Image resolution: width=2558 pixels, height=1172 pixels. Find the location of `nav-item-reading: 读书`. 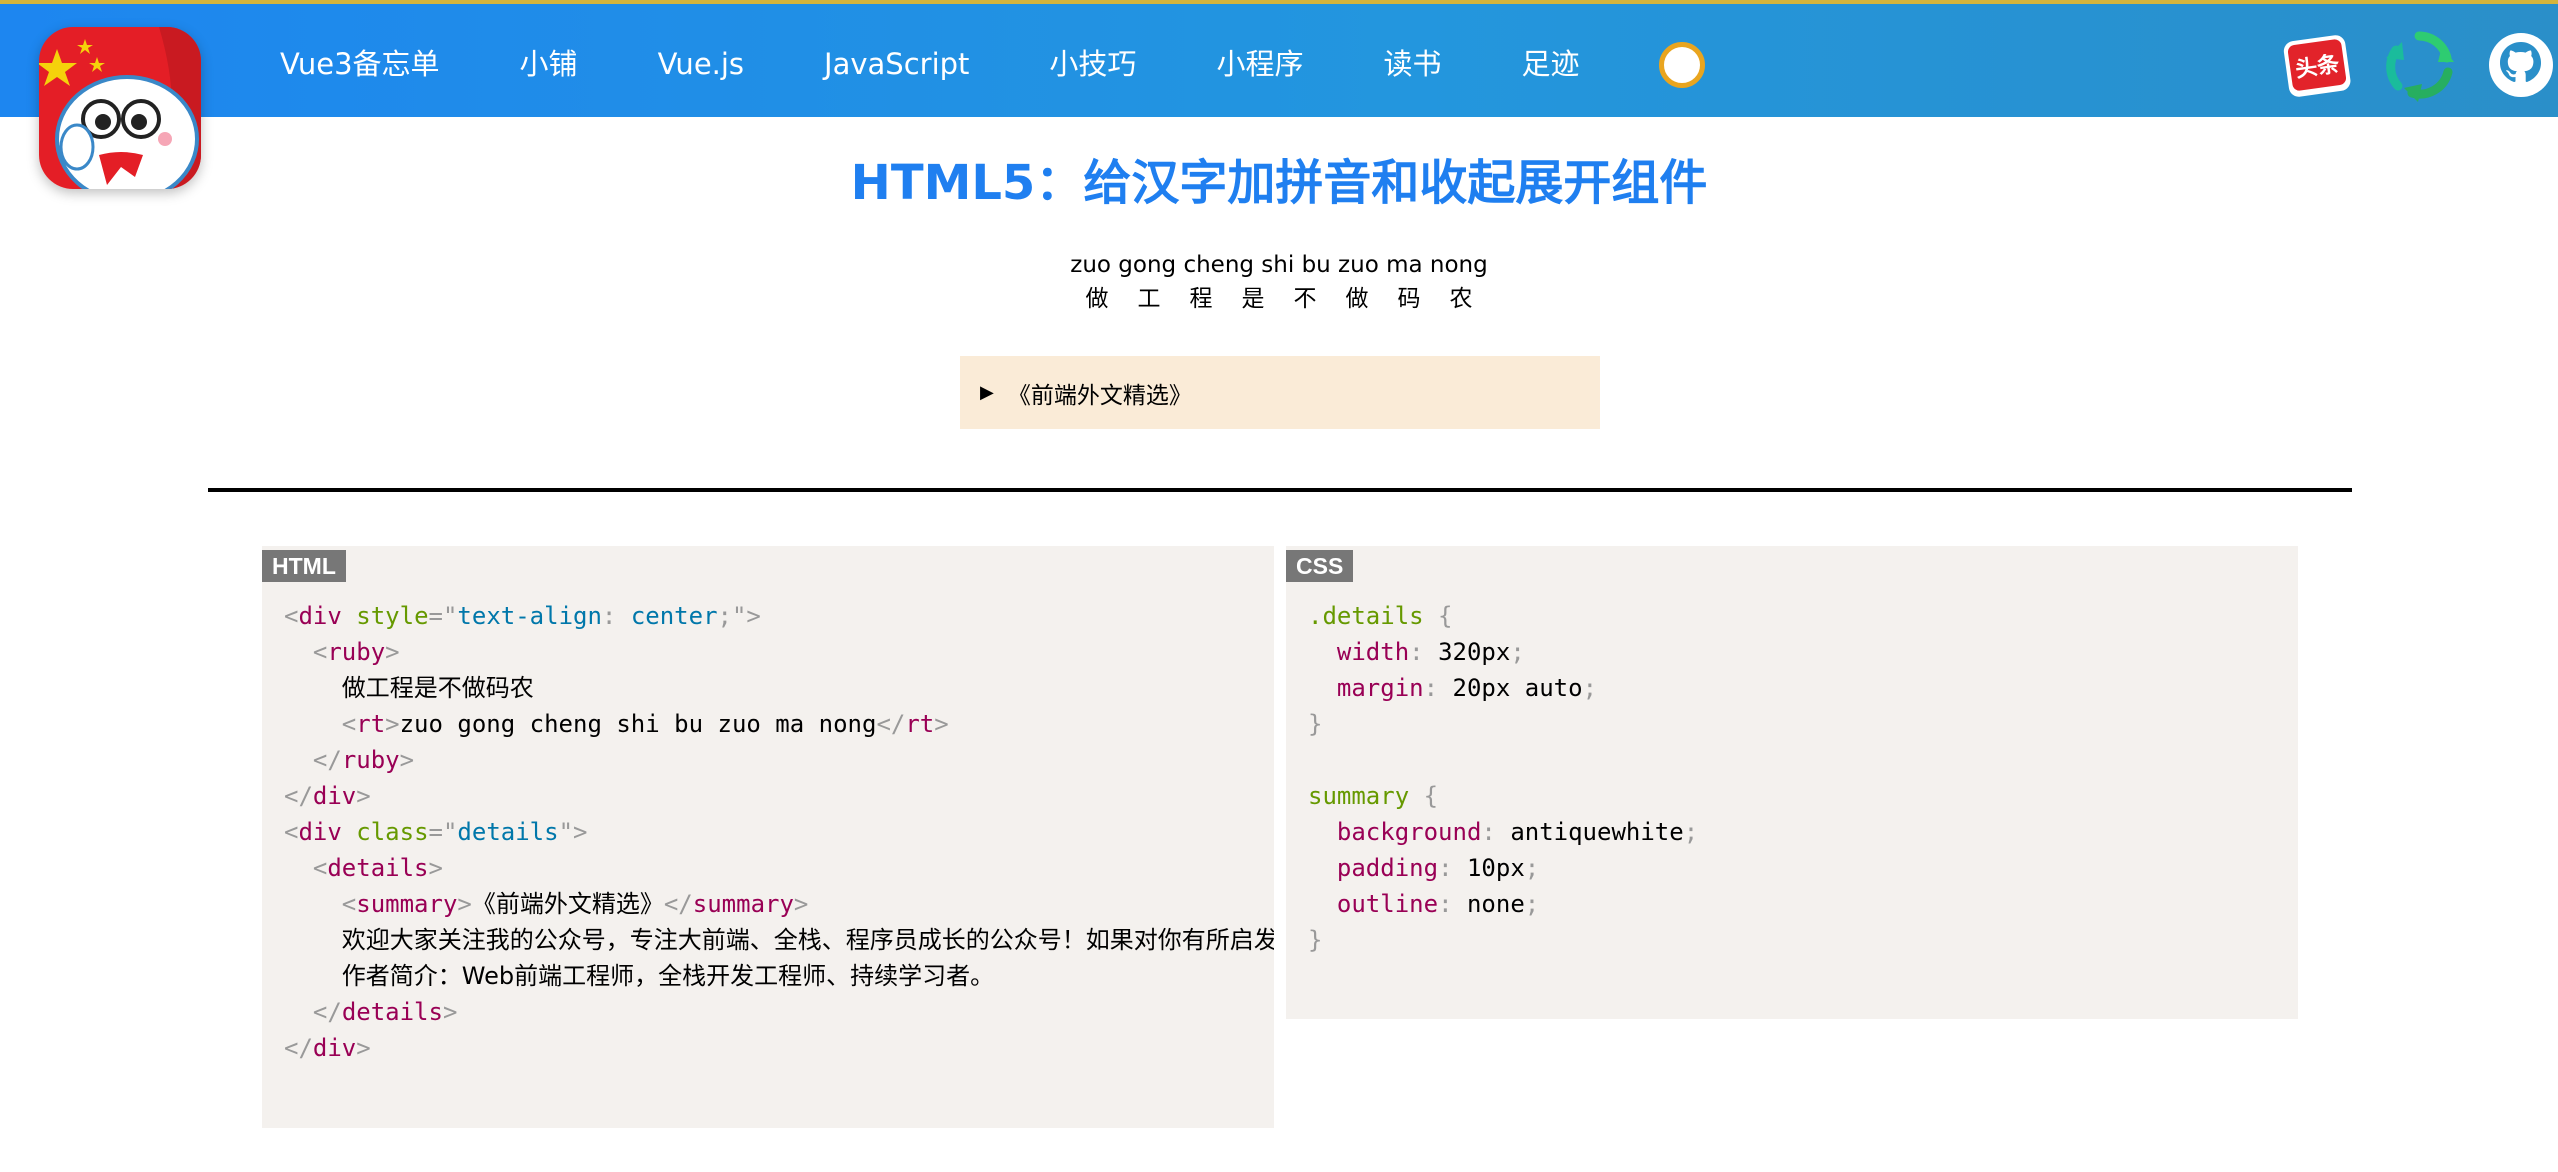

nav-item-reading: 读书 is located at coordinates (1412, 64).